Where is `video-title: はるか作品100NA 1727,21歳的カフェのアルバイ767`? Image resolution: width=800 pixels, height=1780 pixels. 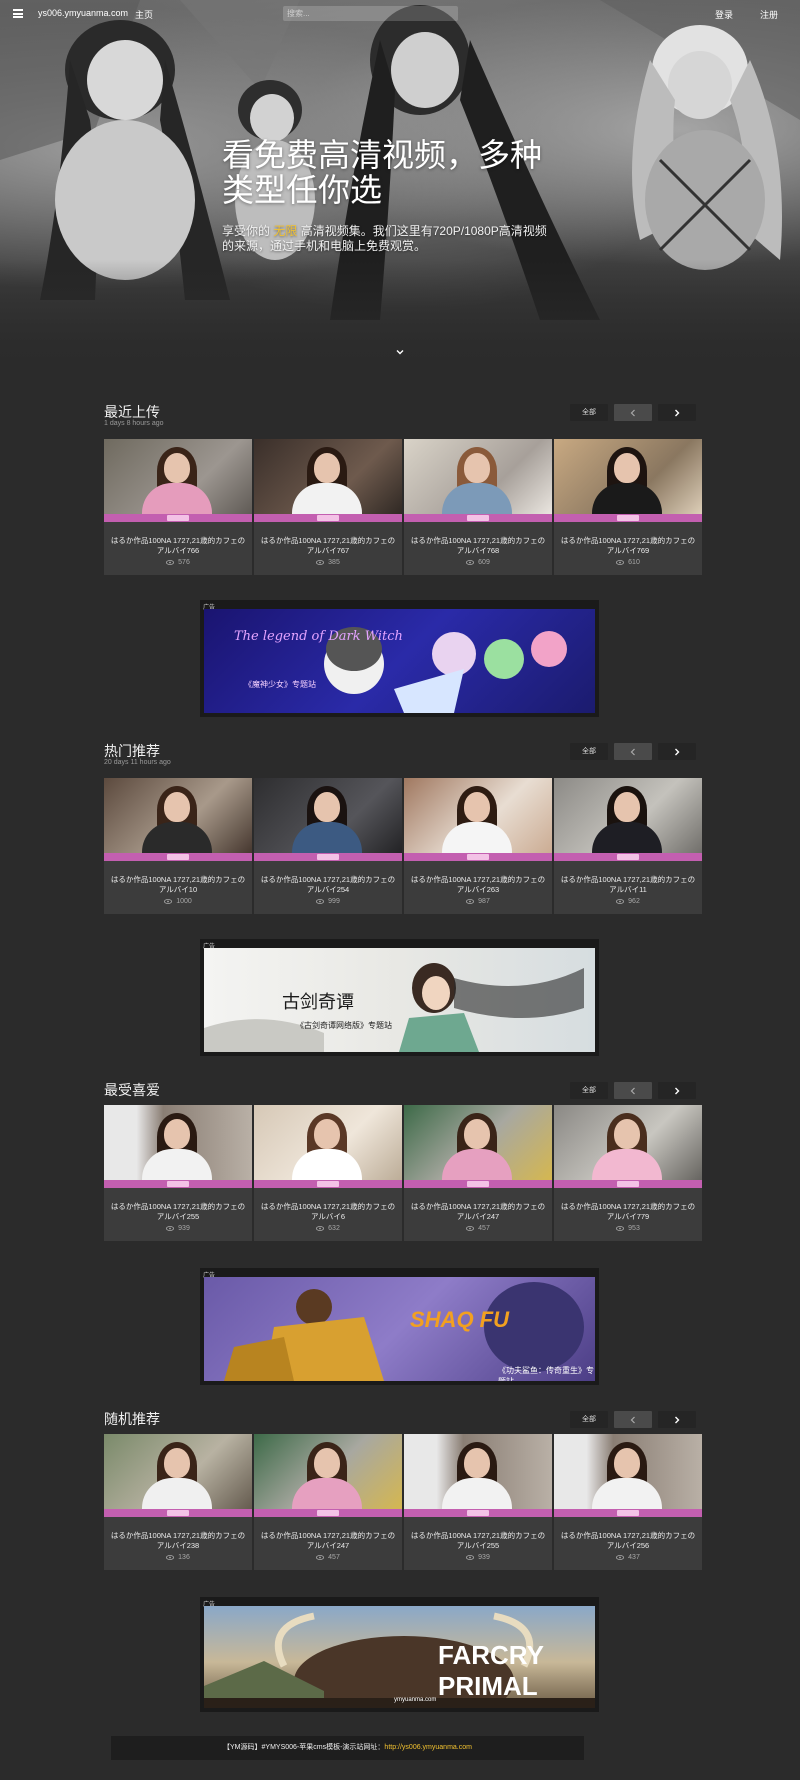 video-title: はるか作品100NA 1727,21歳的カフェのアルバイ767 is located at coordinates (328, 546).